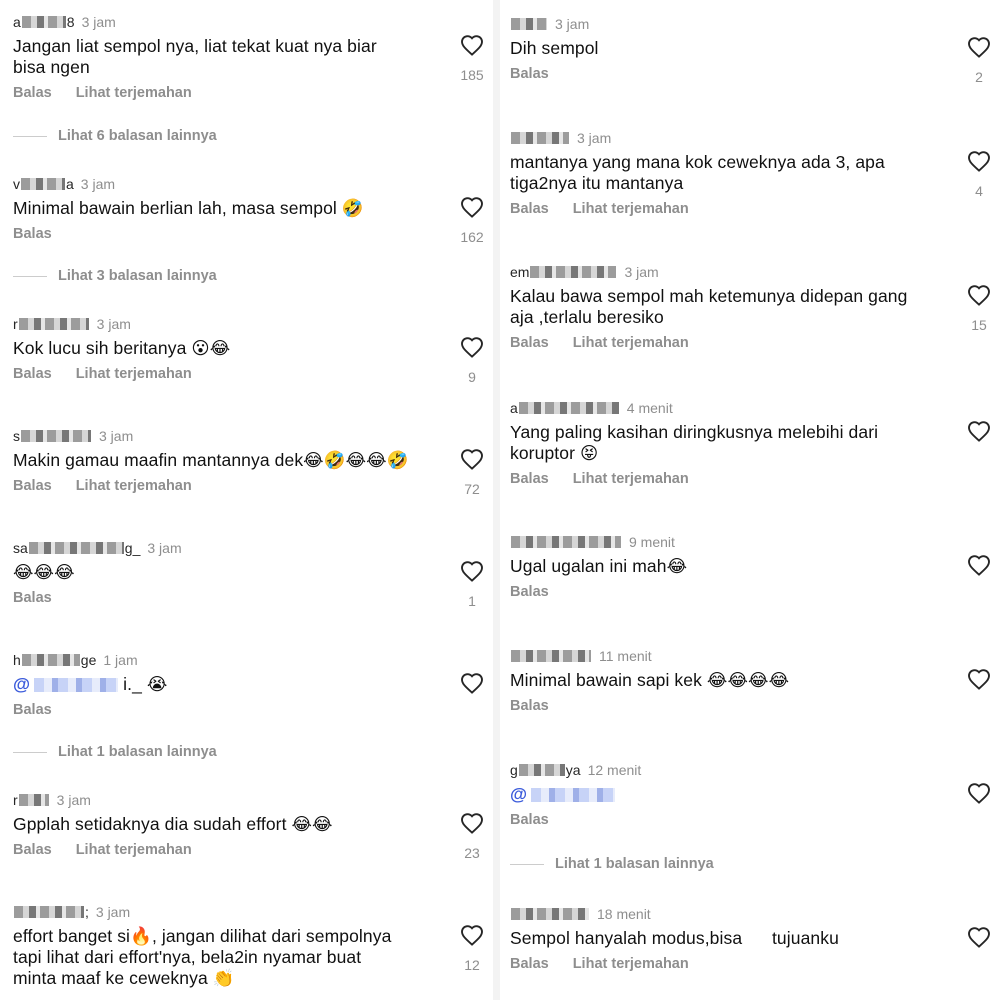 The image size is (1000, 1000). I want to click on comment-time: 11 menit, so click(625, 656).